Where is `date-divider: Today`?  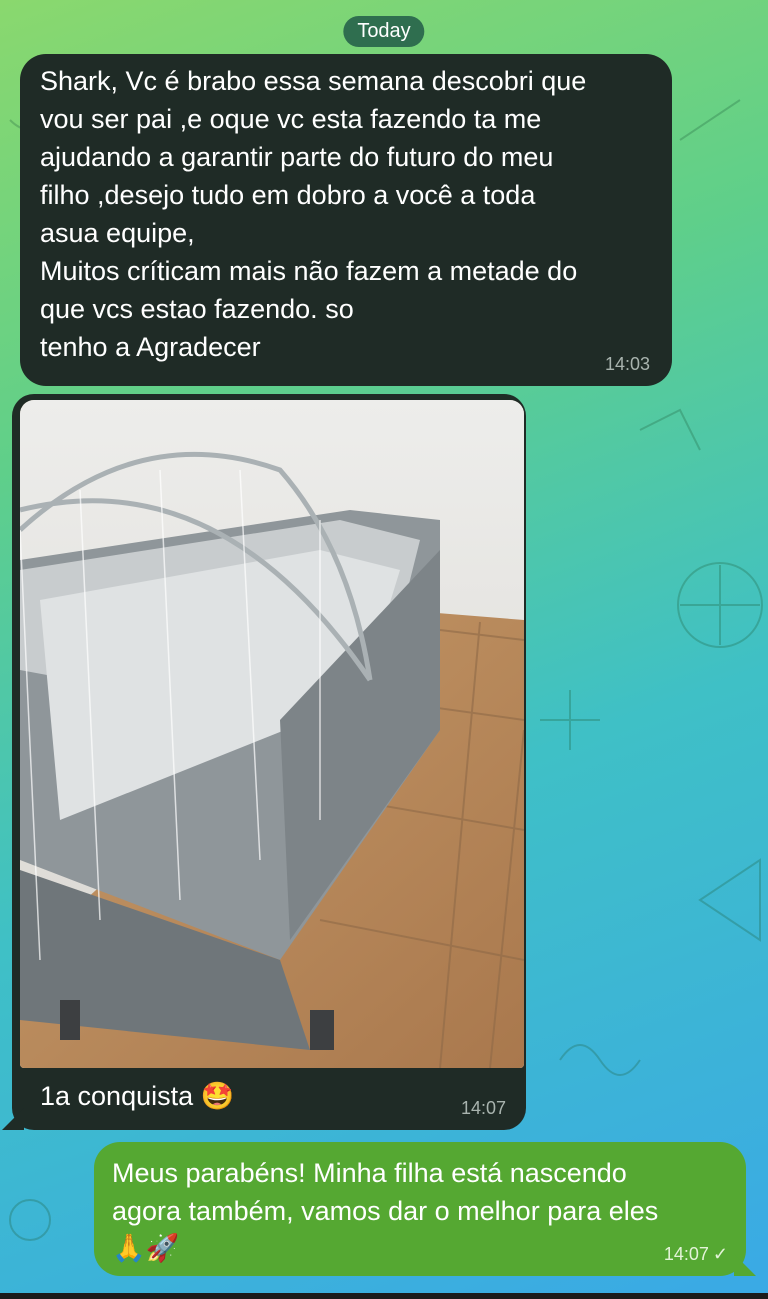
date-divider: Today is located at coordinates (384, 31).